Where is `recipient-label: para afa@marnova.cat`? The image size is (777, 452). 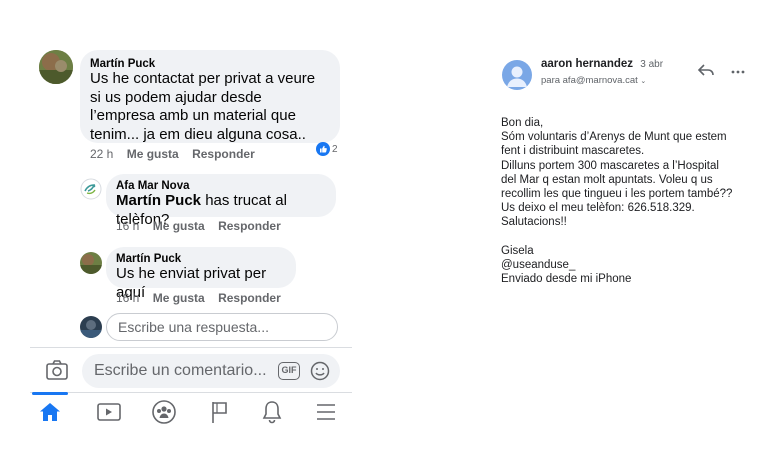
recipient-label: para afa@marnova.cat is located at coordinates (589, 80).